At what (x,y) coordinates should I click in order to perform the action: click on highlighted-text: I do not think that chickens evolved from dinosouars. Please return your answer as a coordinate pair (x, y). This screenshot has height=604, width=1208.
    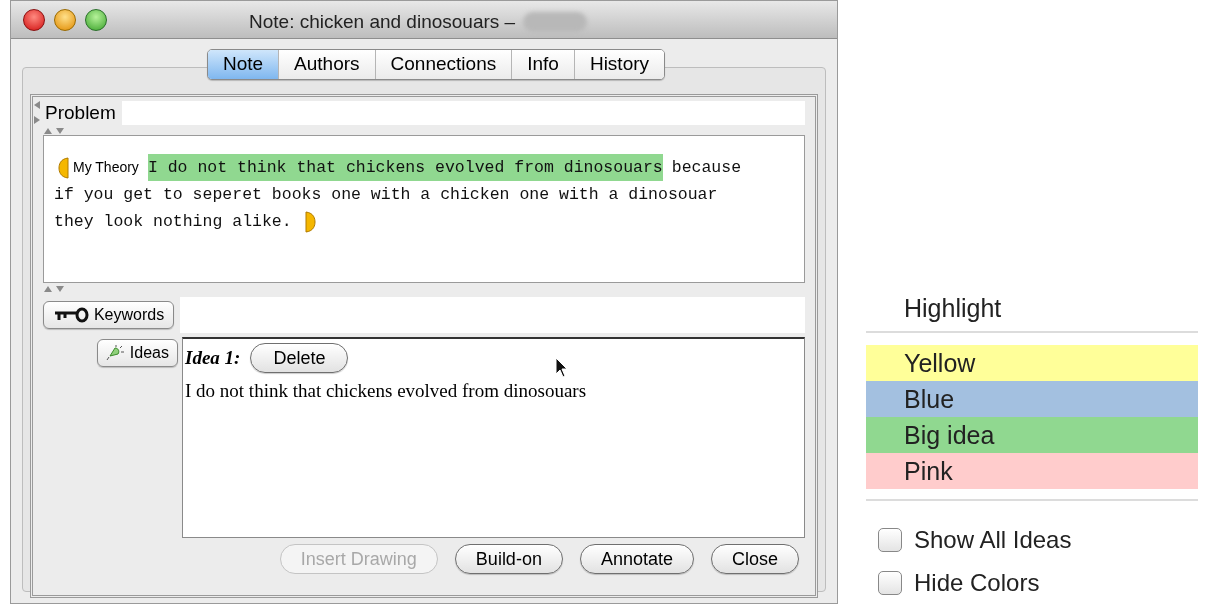
    Looking at the image, I should click on (405, 167).